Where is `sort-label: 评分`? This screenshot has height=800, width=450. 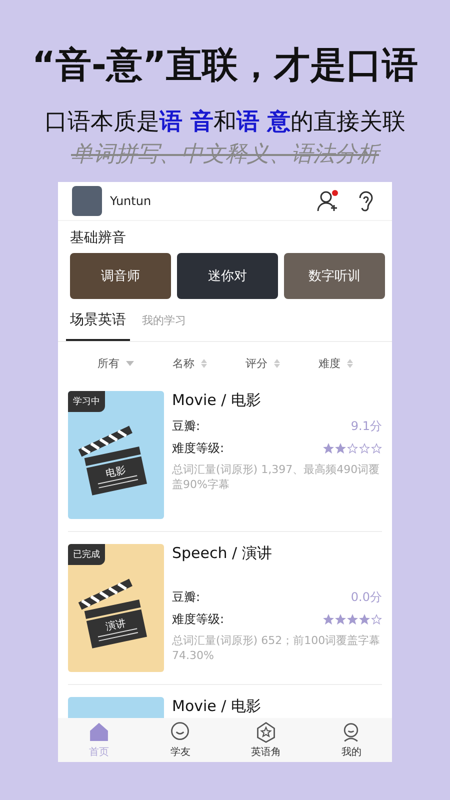
sort-label: 评分 is located at coordinates (257, 363).